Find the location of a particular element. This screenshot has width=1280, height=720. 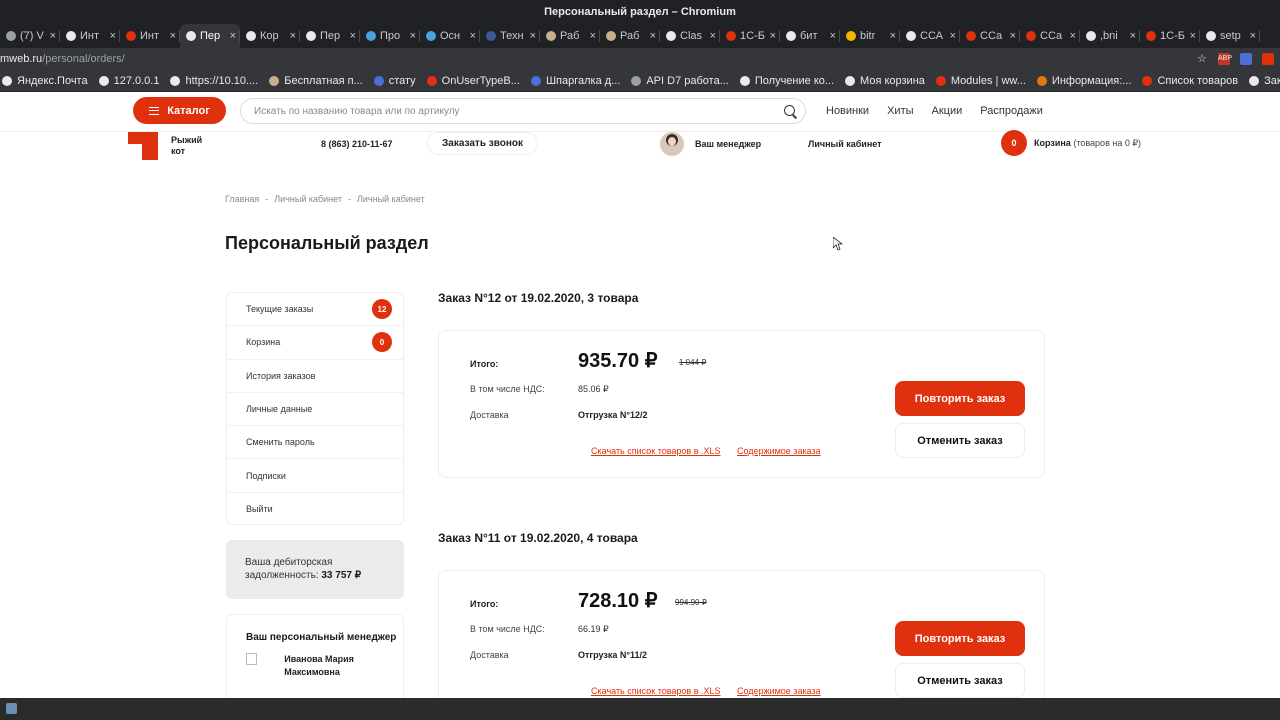

browser-tab: ,bni × is located at coordinates (1110, 36).